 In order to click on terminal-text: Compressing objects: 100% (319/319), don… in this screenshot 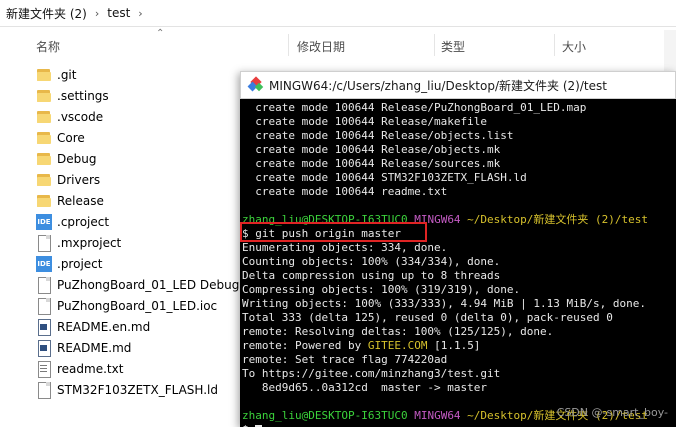, I will do `click(381, 289)`.